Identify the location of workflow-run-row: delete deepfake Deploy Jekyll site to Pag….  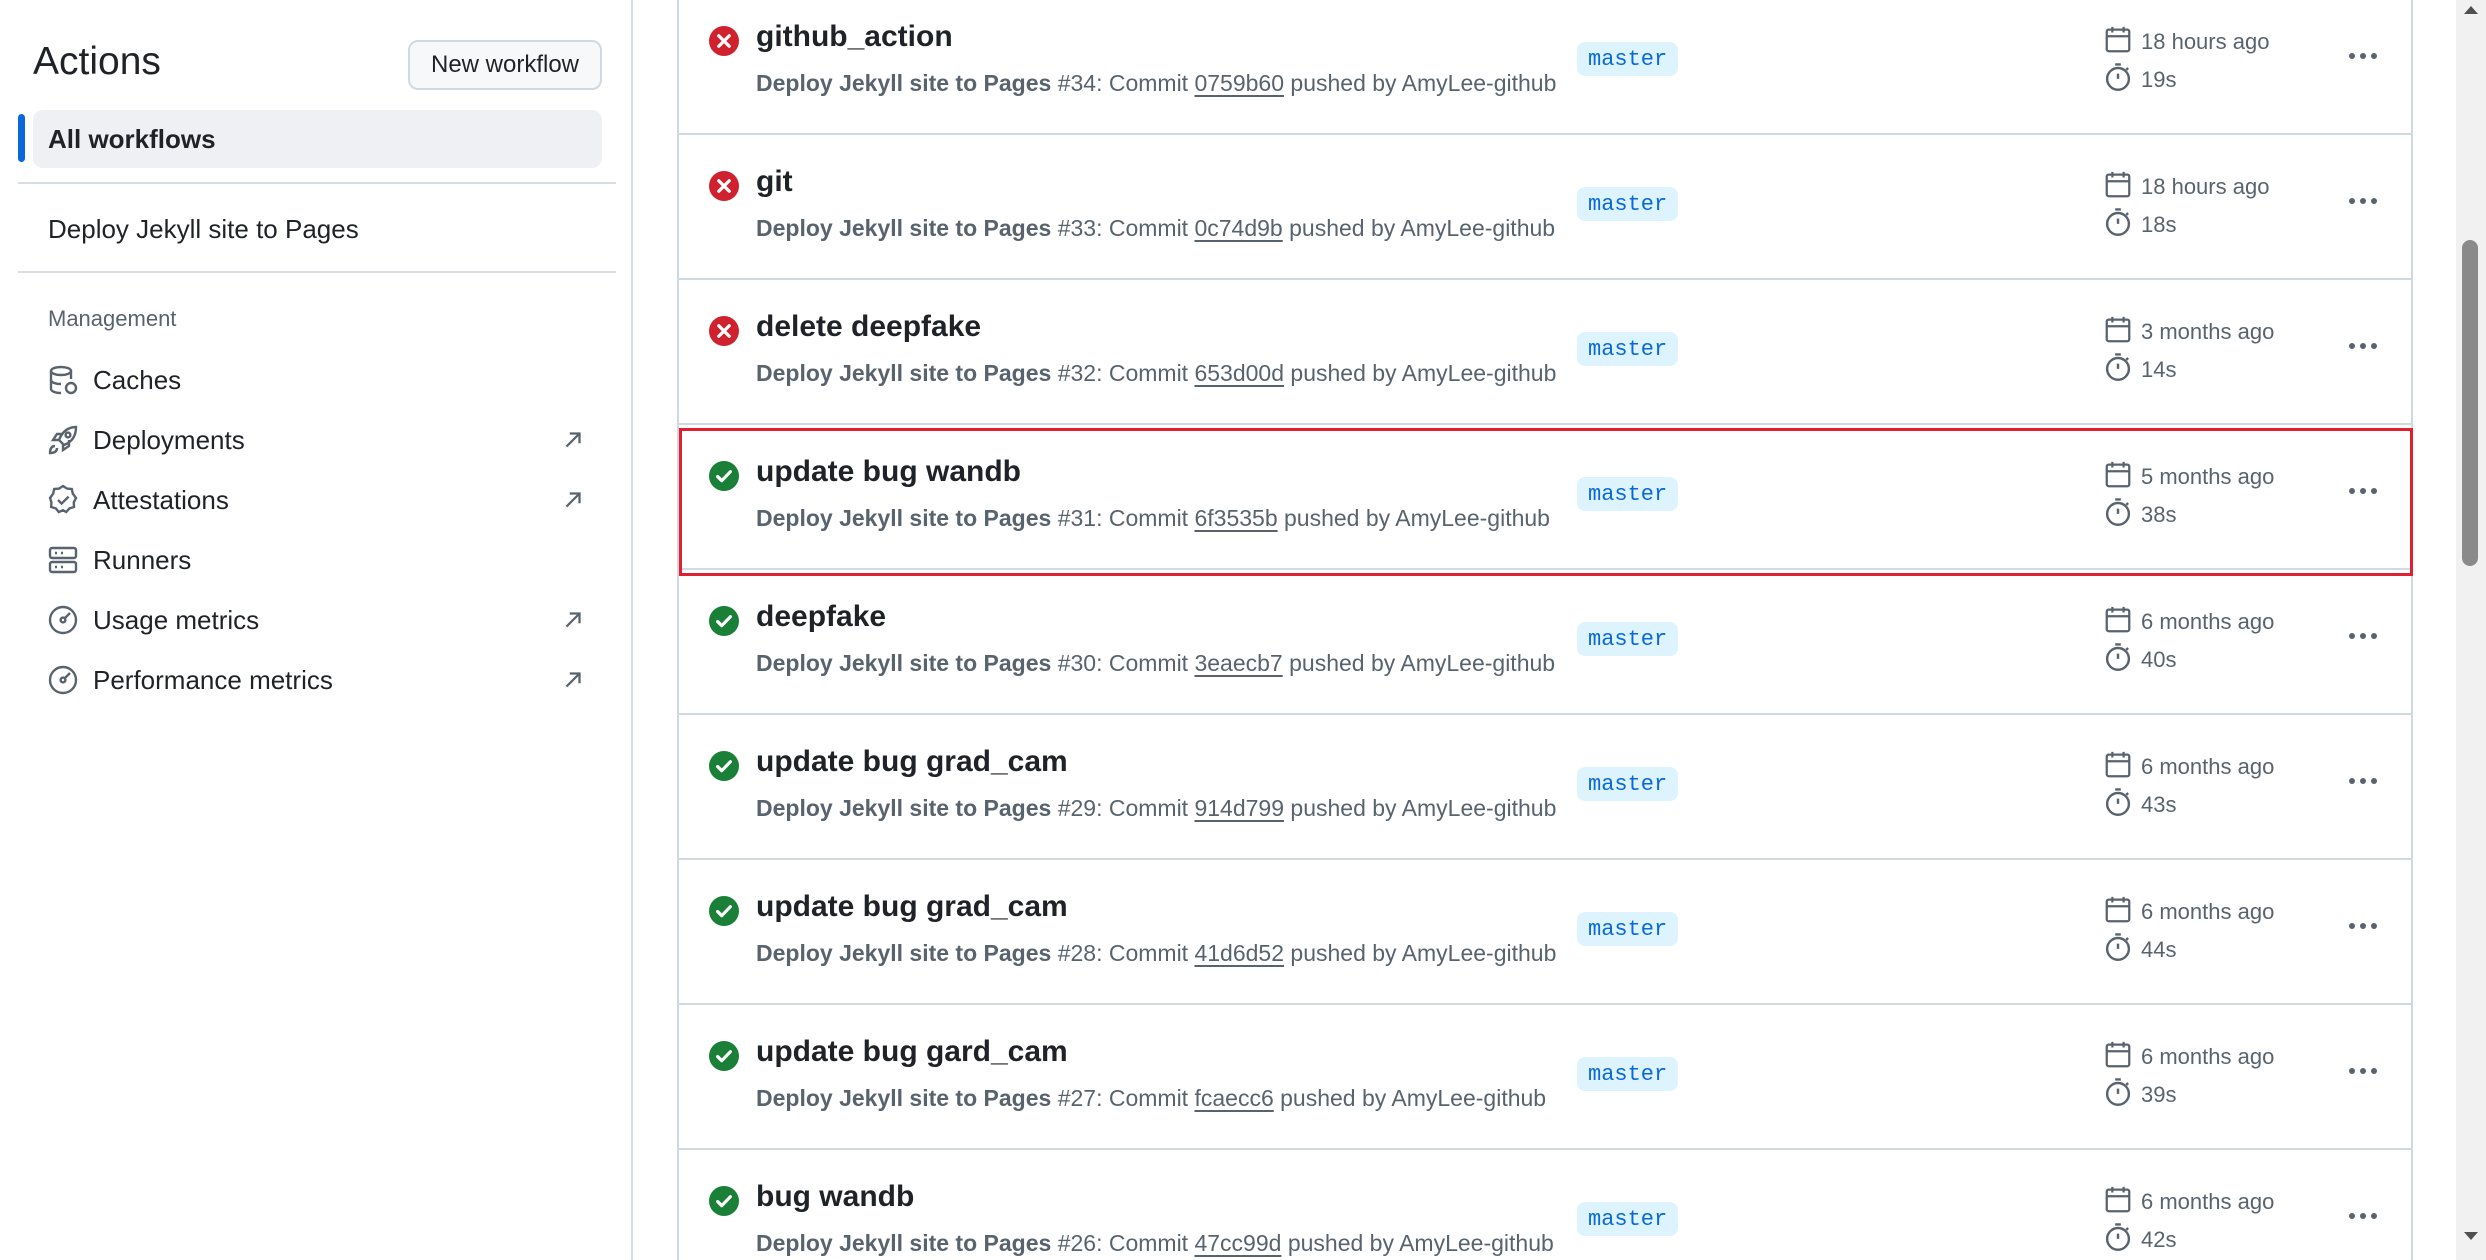
(1545, 352).